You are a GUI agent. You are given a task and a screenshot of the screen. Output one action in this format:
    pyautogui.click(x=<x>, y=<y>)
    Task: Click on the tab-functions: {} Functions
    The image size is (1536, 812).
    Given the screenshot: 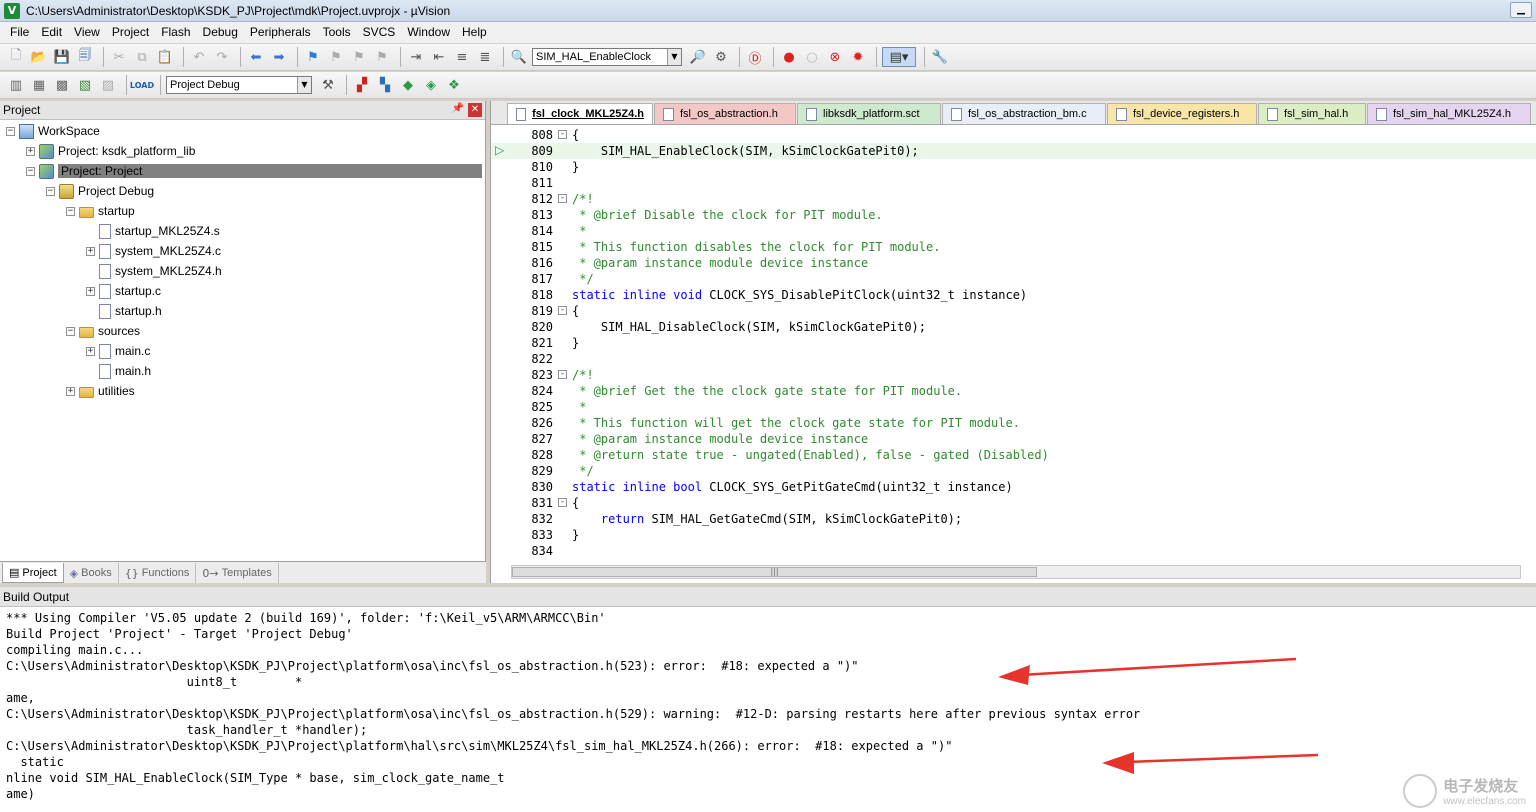 What is the action you would take?
    pyautogui.click(x=158, y=573)
    